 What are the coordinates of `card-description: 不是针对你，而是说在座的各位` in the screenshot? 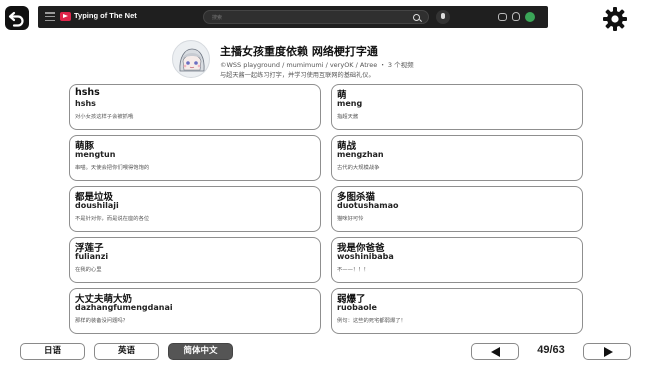 It's located at (112, 219).